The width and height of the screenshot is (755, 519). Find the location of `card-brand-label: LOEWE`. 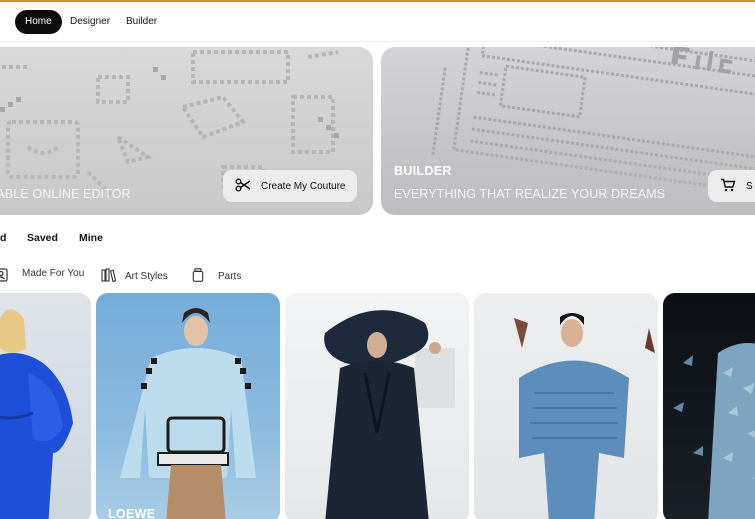

card-brand-label: LOEWE is located at coordinates (132, 513).